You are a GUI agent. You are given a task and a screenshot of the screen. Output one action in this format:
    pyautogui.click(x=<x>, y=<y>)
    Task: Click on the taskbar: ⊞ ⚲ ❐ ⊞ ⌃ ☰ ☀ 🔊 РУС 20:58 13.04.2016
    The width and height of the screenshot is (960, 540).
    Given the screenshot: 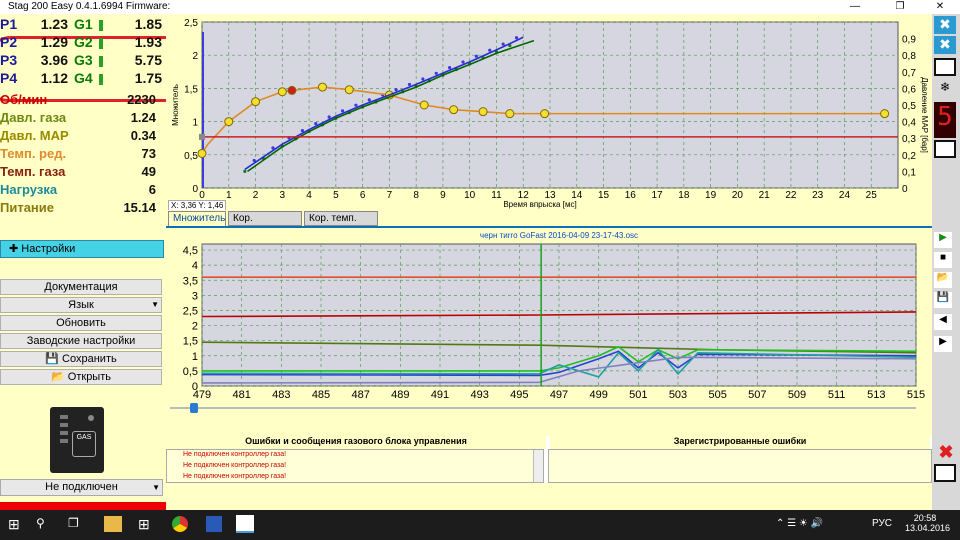 What is the action you would take?
    pyautogui.click(x=480, y=525)
    